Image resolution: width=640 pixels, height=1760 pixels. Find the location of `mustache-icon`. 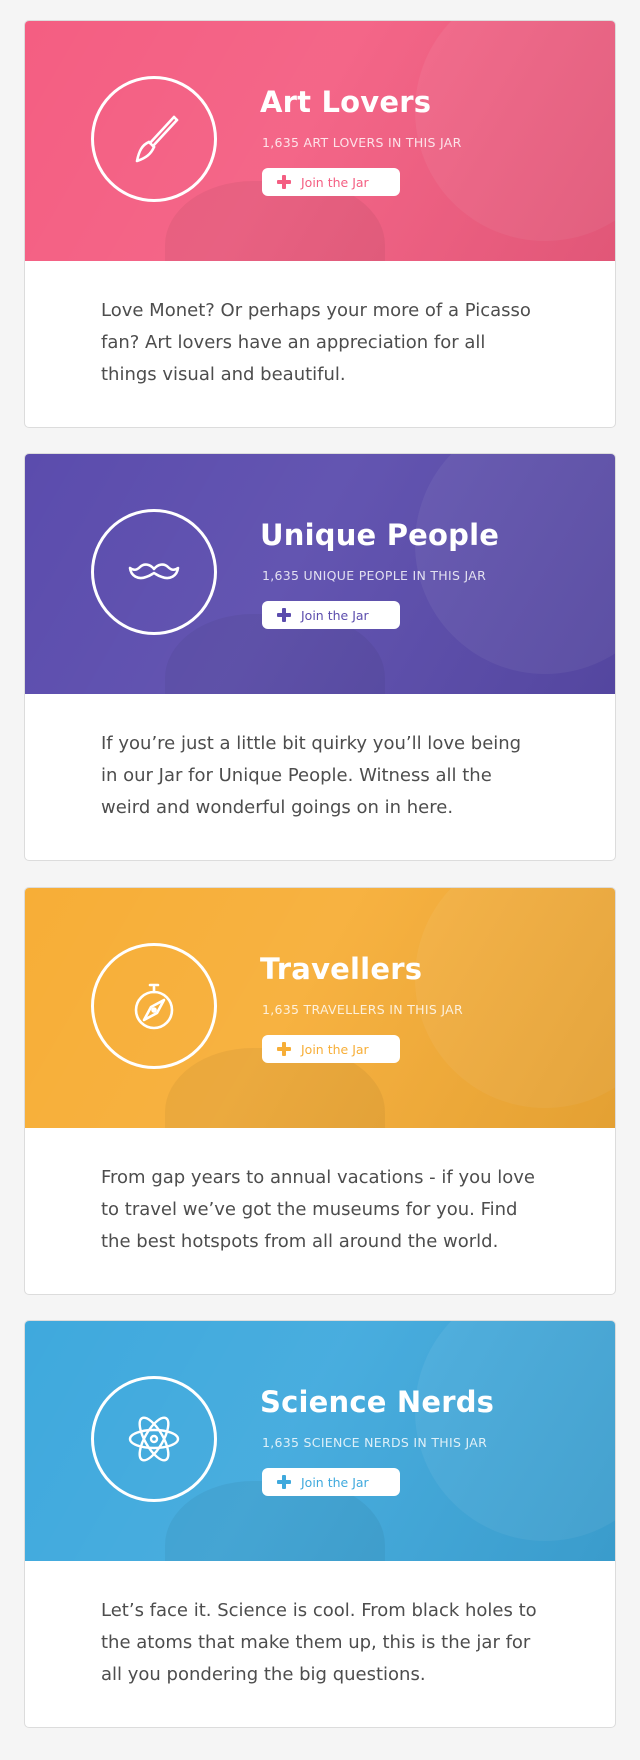

mustache-icon is located at coordinates (154, 571).